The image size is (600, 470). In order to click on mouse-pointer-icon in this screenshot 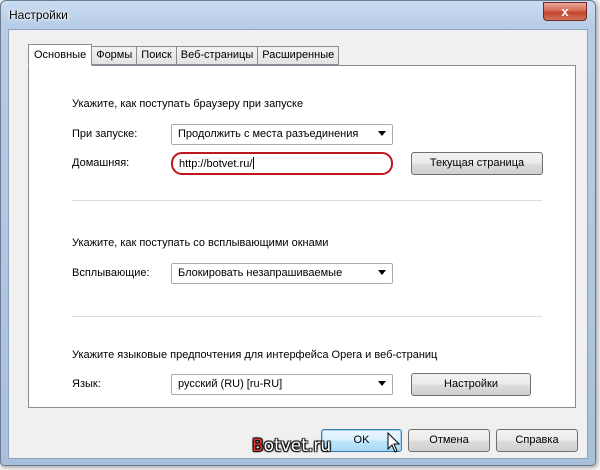, I will do `click(394, 442)`.